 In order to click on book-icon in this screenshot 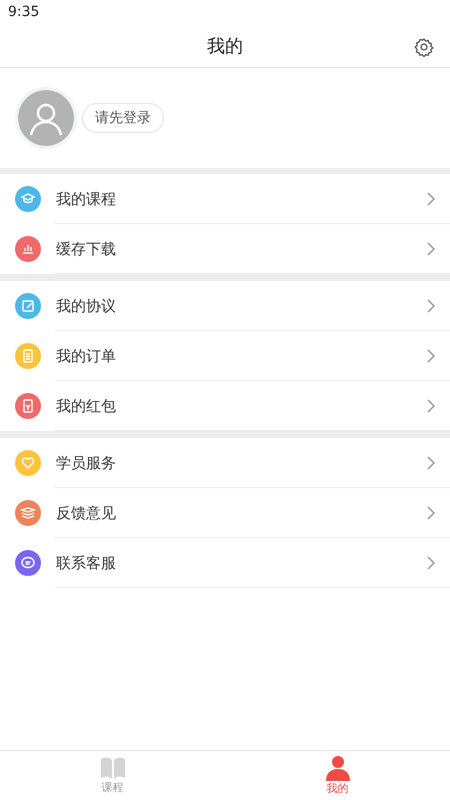, I will do `click(113, 768)`.